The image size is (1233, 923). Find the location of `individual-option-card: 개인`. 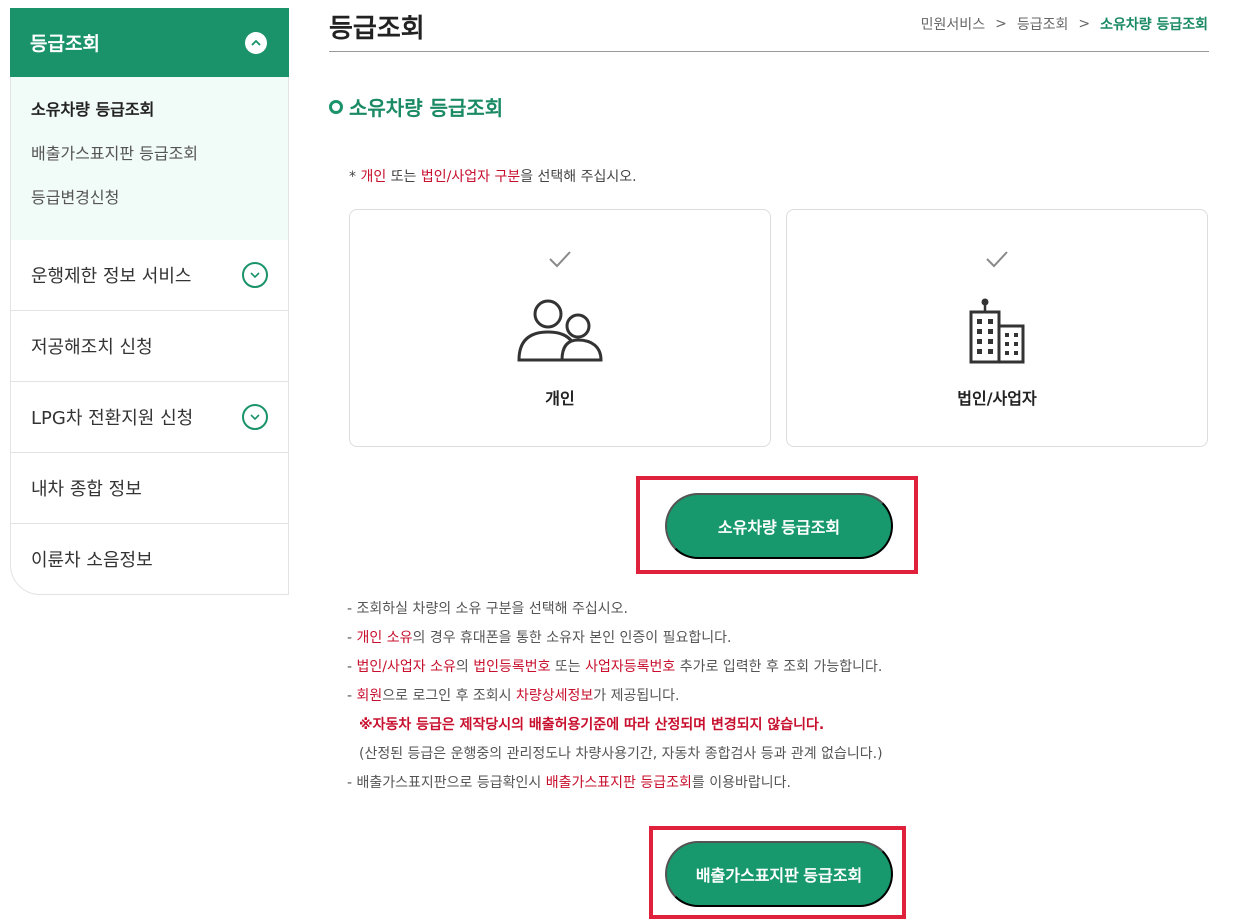

individual-option-card: 개인 is located at coordinates (560, 328).